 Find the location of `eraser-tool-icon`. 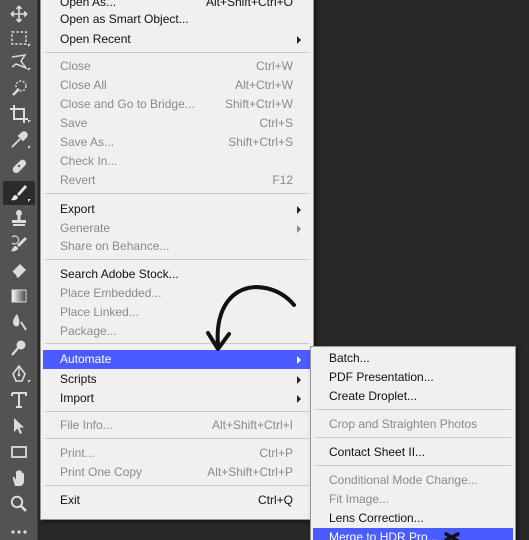

eraser-tool-icon is located at coordinates (19, 270).